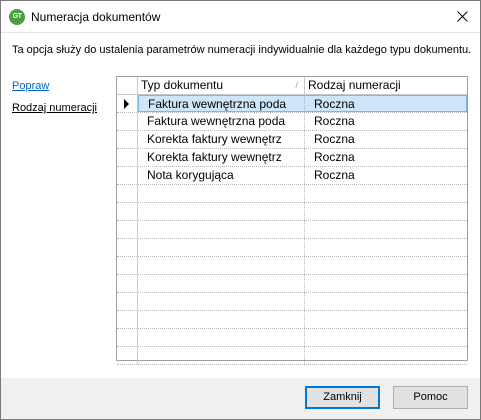 The image size is (481, 420). Describe the element at coordinates (54, 108) in the screenshot. I see `sidebar-link-rodzaj-numeracji: Rodzaj numeracji` at that location.